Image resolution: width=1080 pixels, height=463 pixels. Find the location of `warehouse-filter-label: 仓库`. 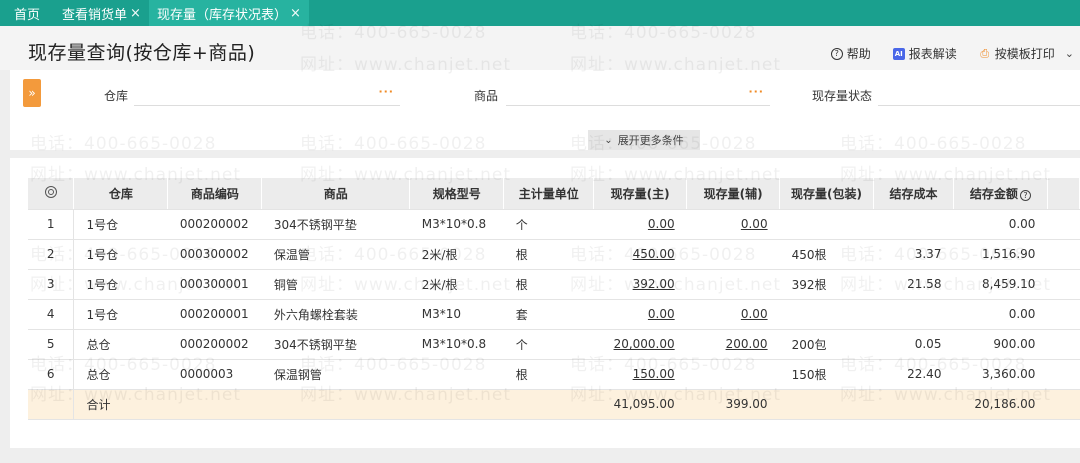

warehouse-filter-label: 仓库 is located at coordinates (116, 96).